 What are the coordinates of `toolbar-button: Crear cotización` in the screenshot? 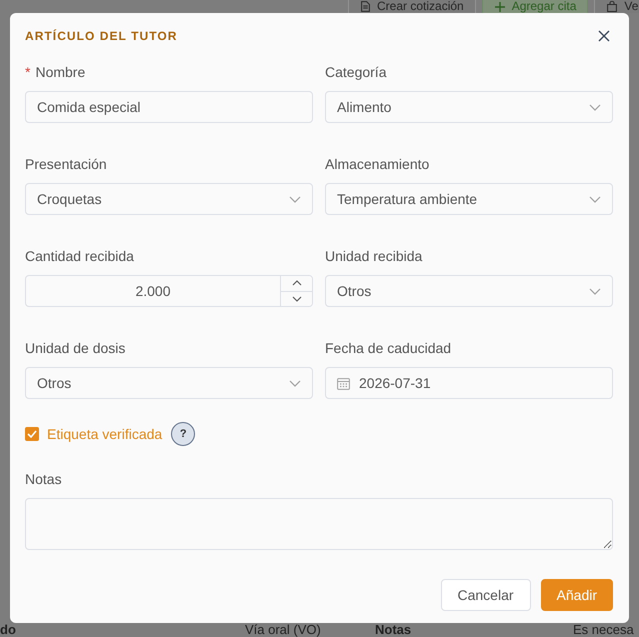 It's located at (412, 6).